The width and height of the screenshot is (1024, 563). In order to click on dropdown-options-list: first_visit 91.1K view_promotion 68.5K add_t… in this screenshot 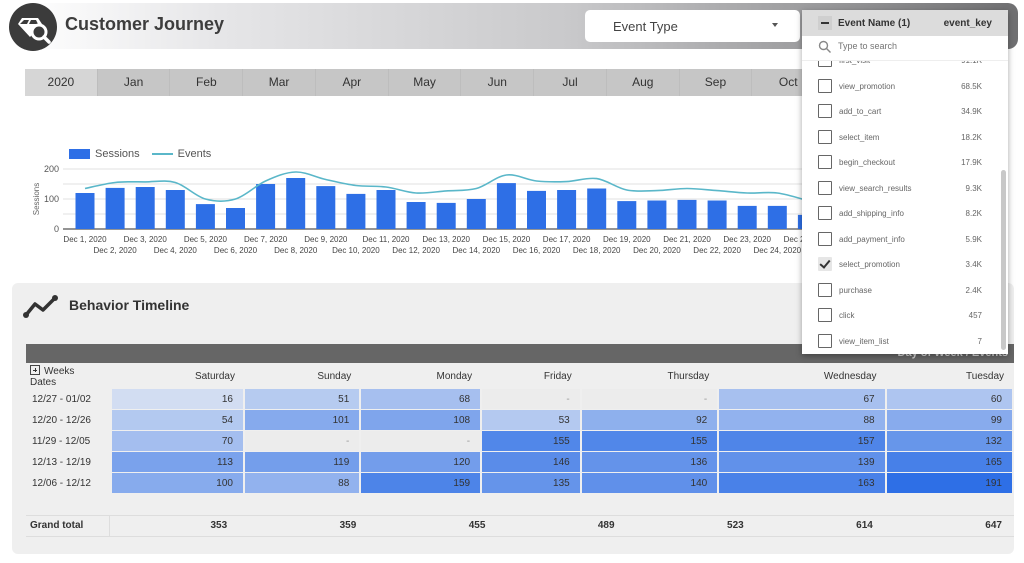, I will do `click(905, 206)`.